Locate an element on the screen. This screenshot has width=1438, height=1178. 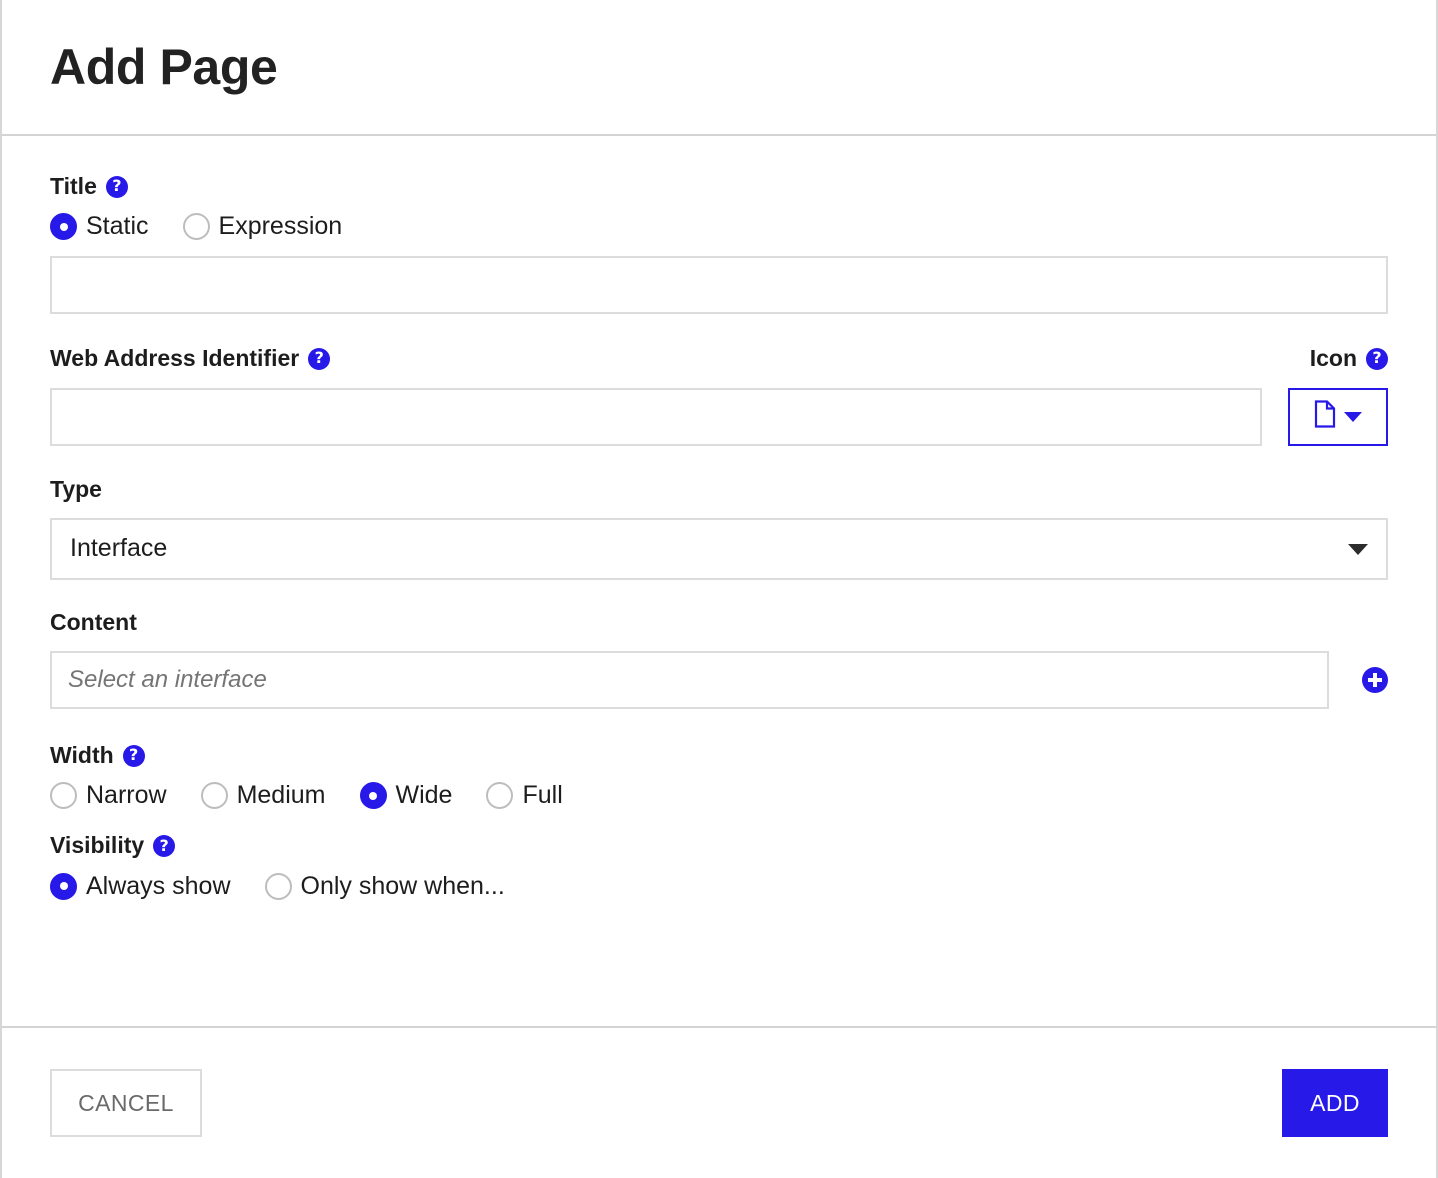
title-label-text: Title is located at coordinates (73, 186).